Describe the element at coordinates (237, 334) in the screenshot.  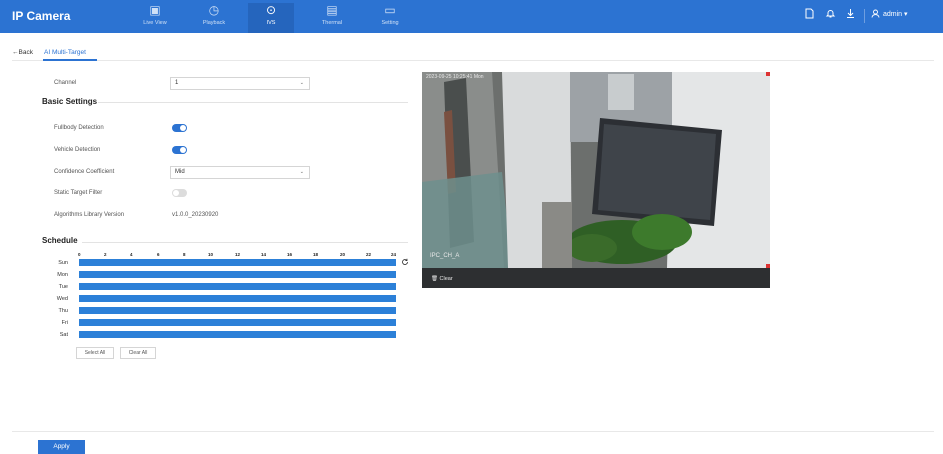
I see `schedule-bar-sat` at that location.